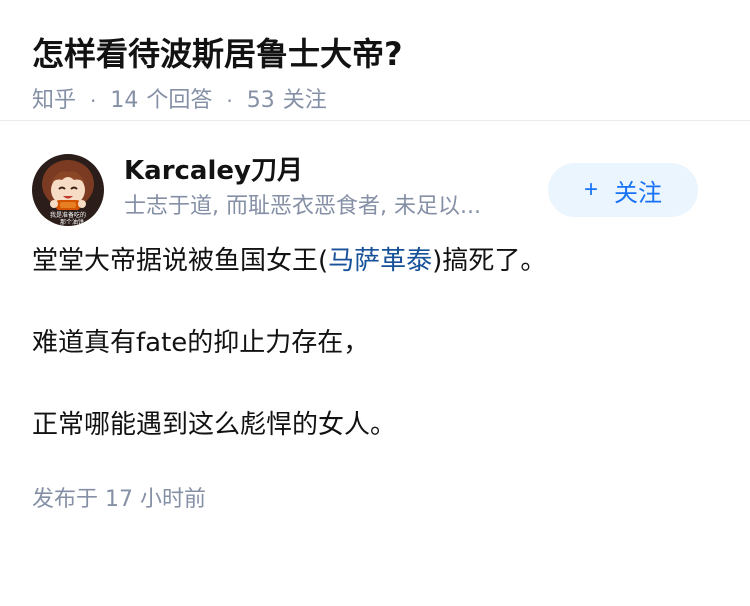 The height and width of the screenshot is (606, 750). I want to click on question-title: 怎样看待波斯居鲁士大帝?, so click(375, 54).